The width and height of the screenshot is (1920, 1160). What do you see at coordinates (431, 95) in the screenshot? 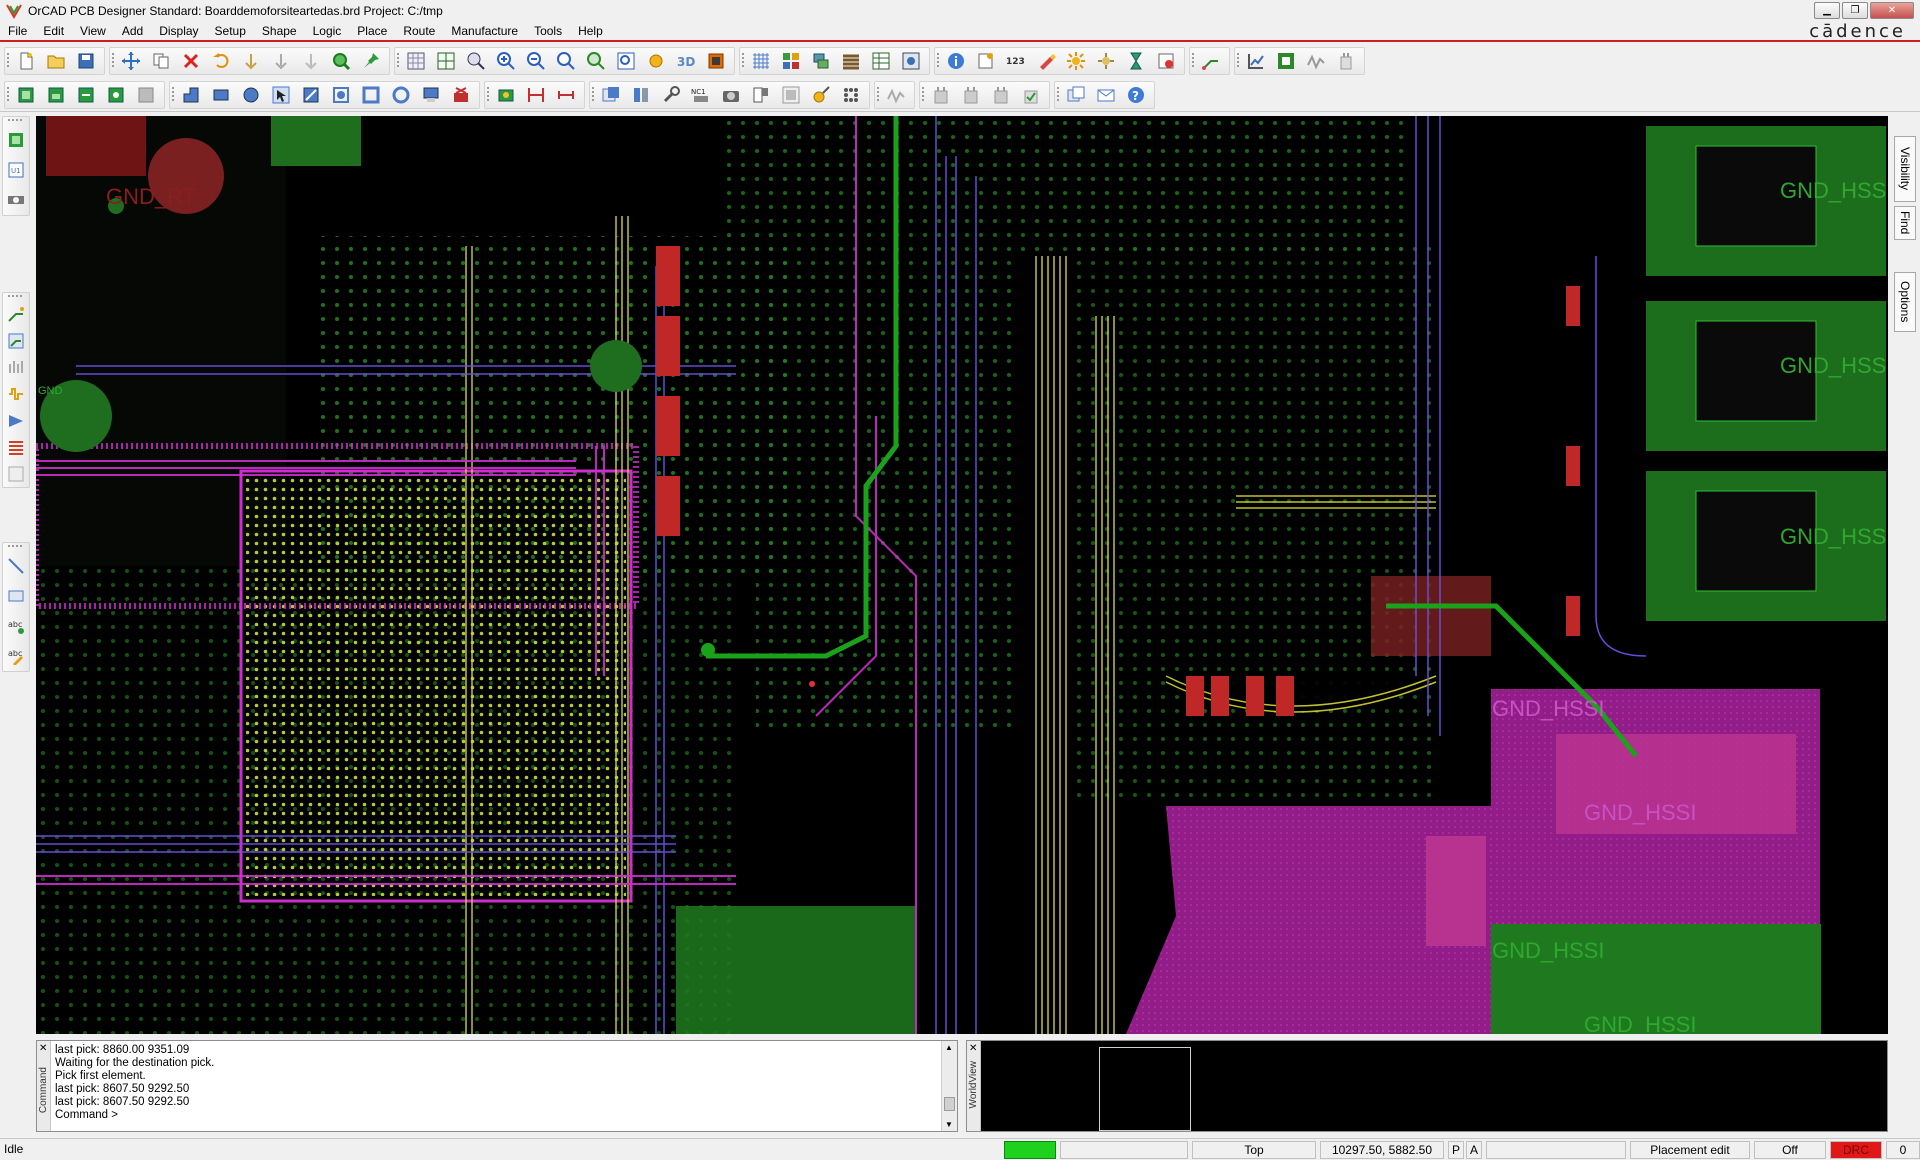
I see `shape-fill-button` at bounding box center [431, 95].